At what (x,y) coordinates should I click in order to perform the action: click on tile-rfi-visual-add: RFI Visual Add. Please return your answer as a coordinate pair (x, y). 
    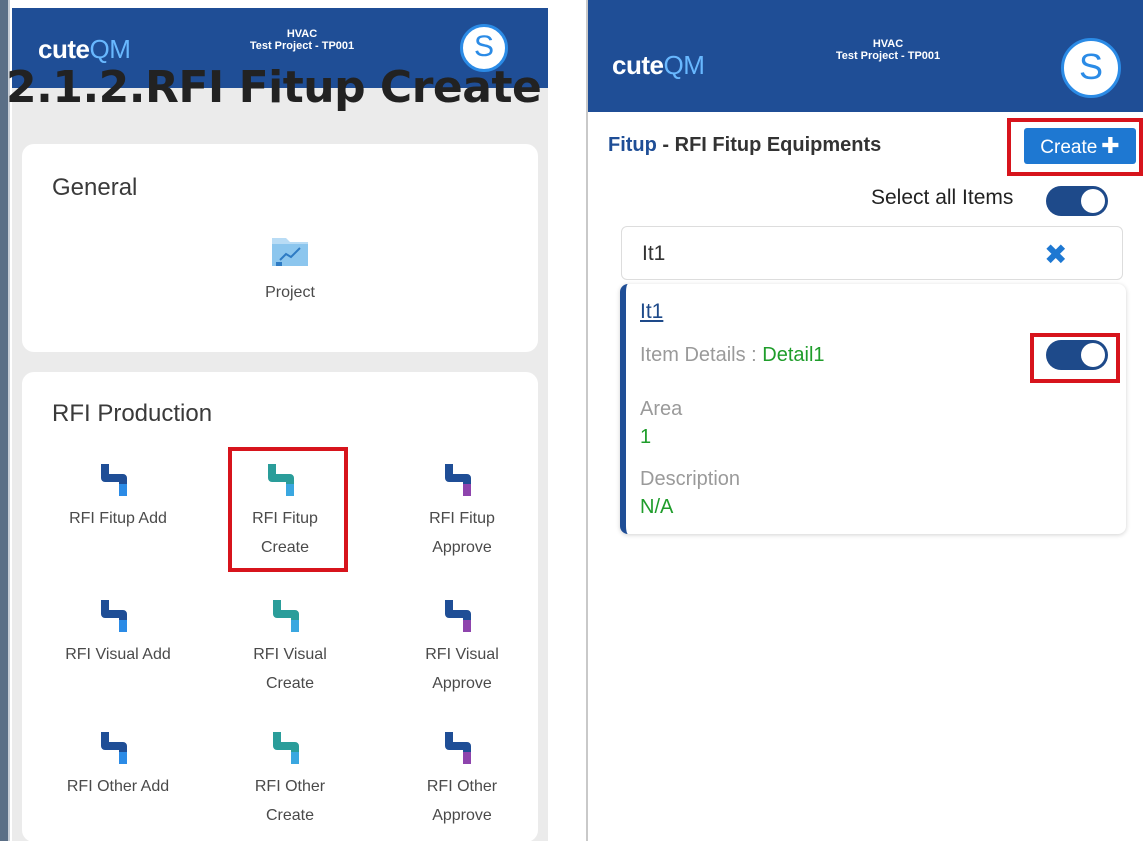
    Looking at the image, I should click on (118, 633).